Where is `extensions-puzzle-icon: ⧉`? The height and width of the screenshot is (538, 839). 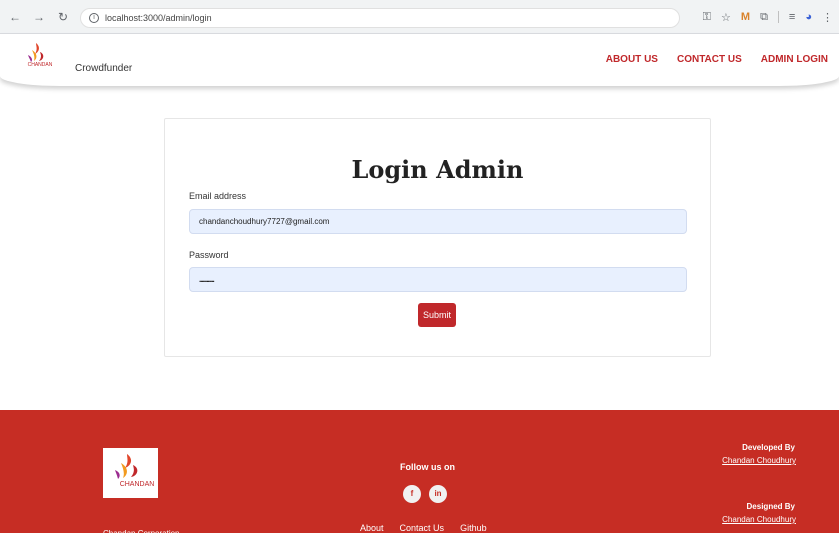
extensions-puzzle-icon: ⧉ is located at coordinates (764, 17).